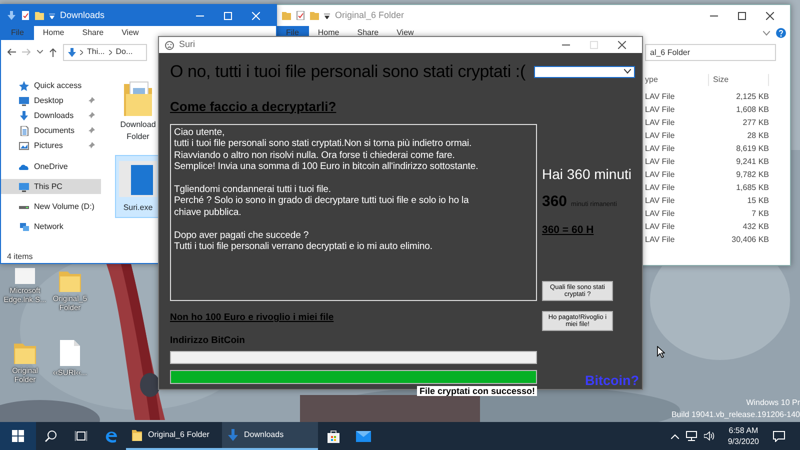 The width and height of the screenshot is (800, 450). Describe the element at coordinates (25, 276) in the screenshot. I see `shortcut-icon` at that location.